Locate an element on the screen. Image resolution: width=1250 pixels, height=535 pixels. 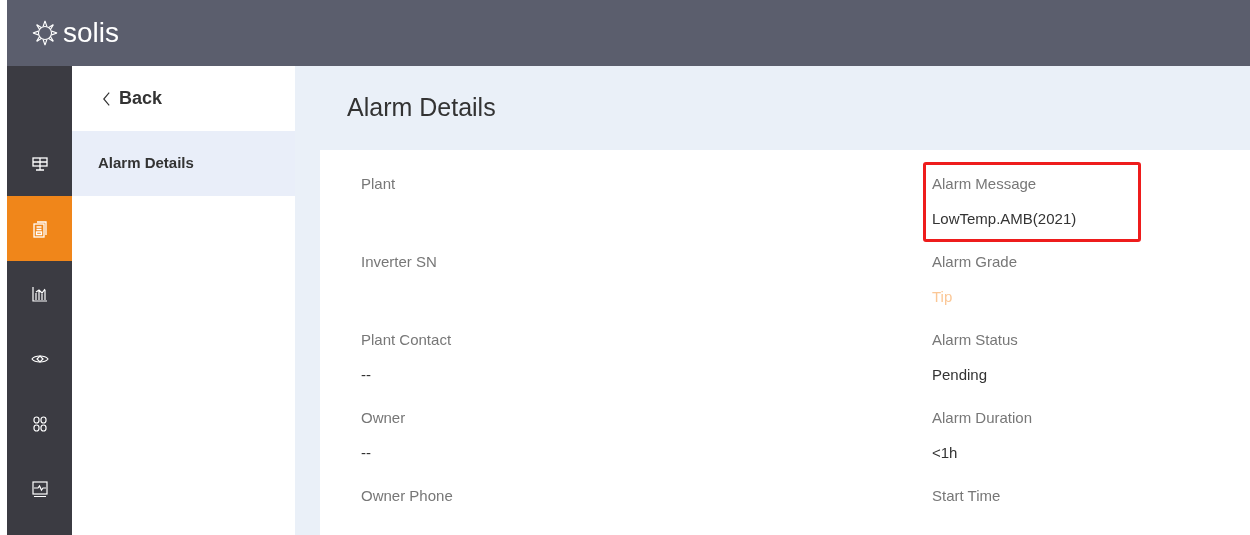
field-value: <1h is located at coordinates (945, 452).